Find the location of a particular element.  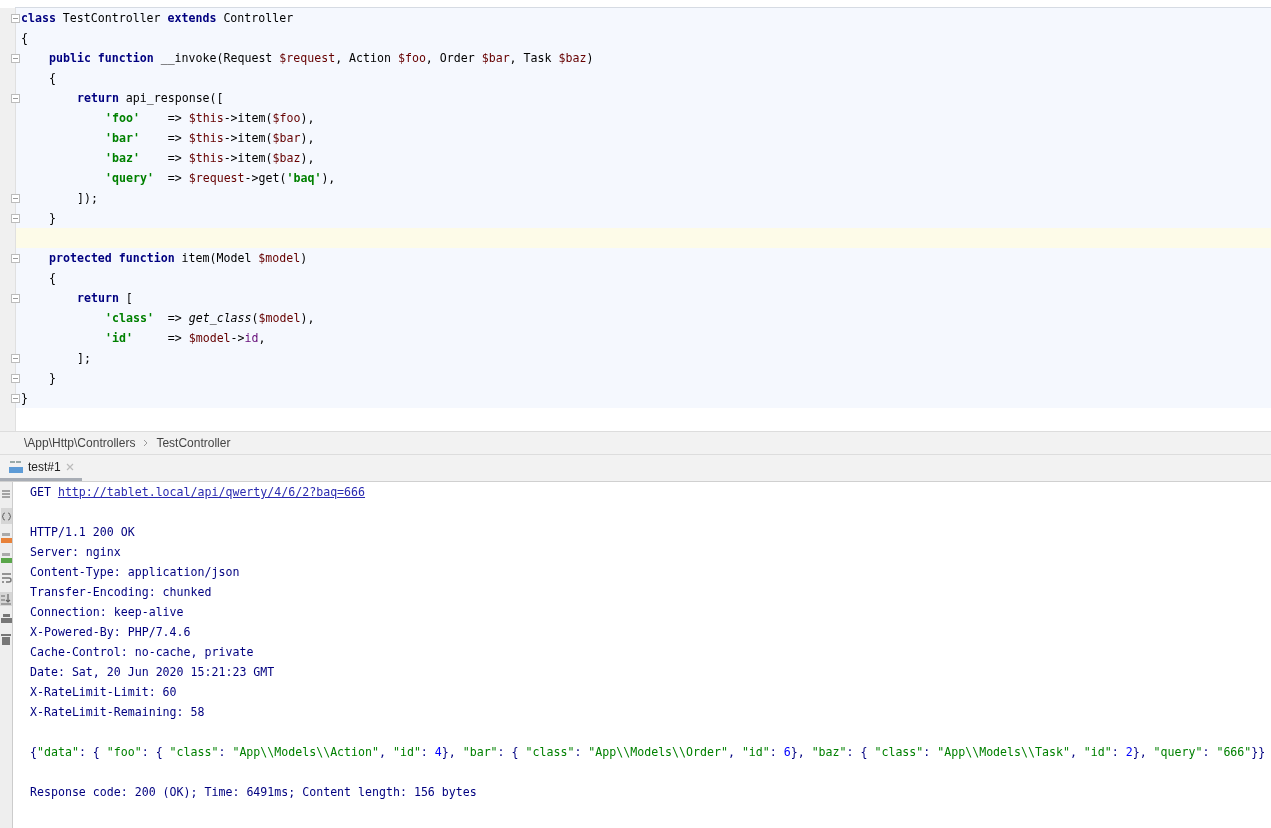

json-string: "bar" is located at coordinates (480, 752).